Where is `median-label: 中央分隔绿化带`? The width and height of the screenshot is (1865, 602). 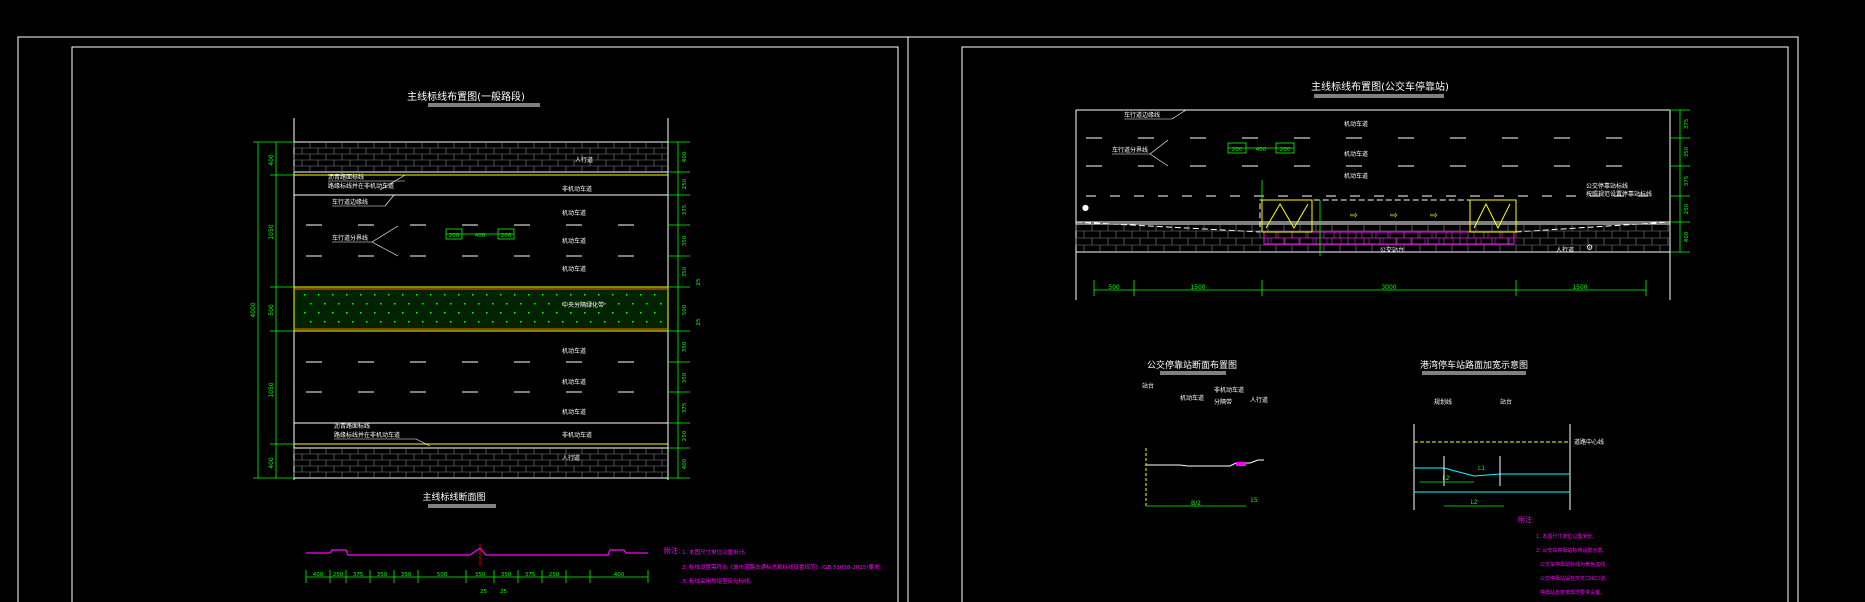 median-label: 中央分隔绿化带 is located at coordinates (583, 305).